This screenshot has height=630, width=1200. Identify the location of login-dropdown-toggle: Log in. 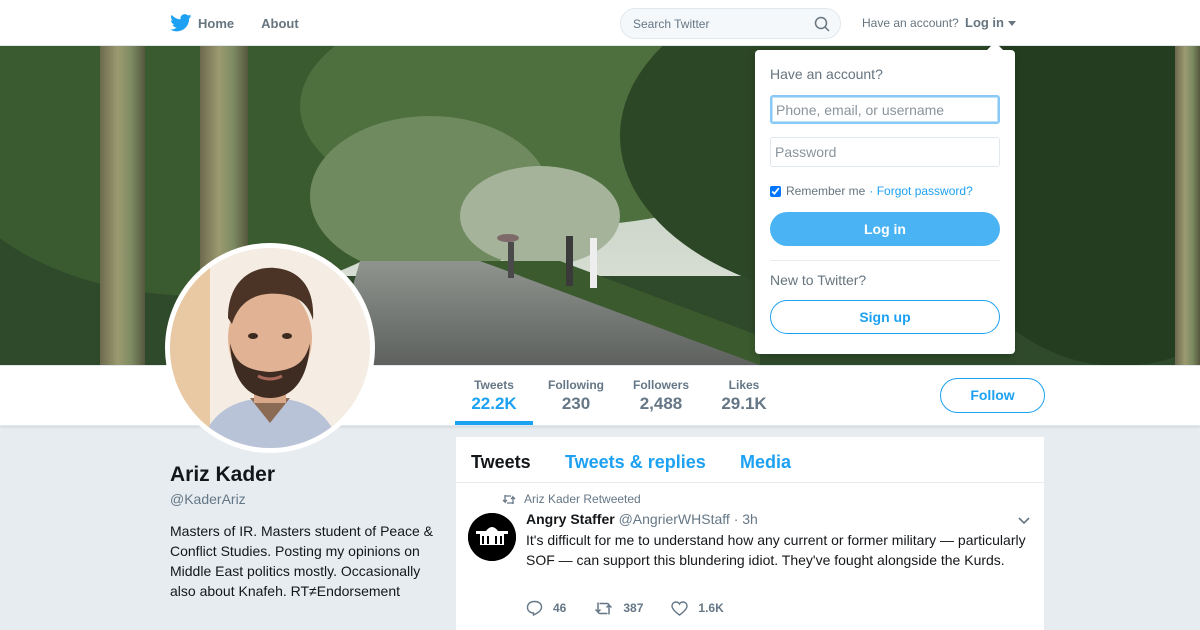
(984, 22).